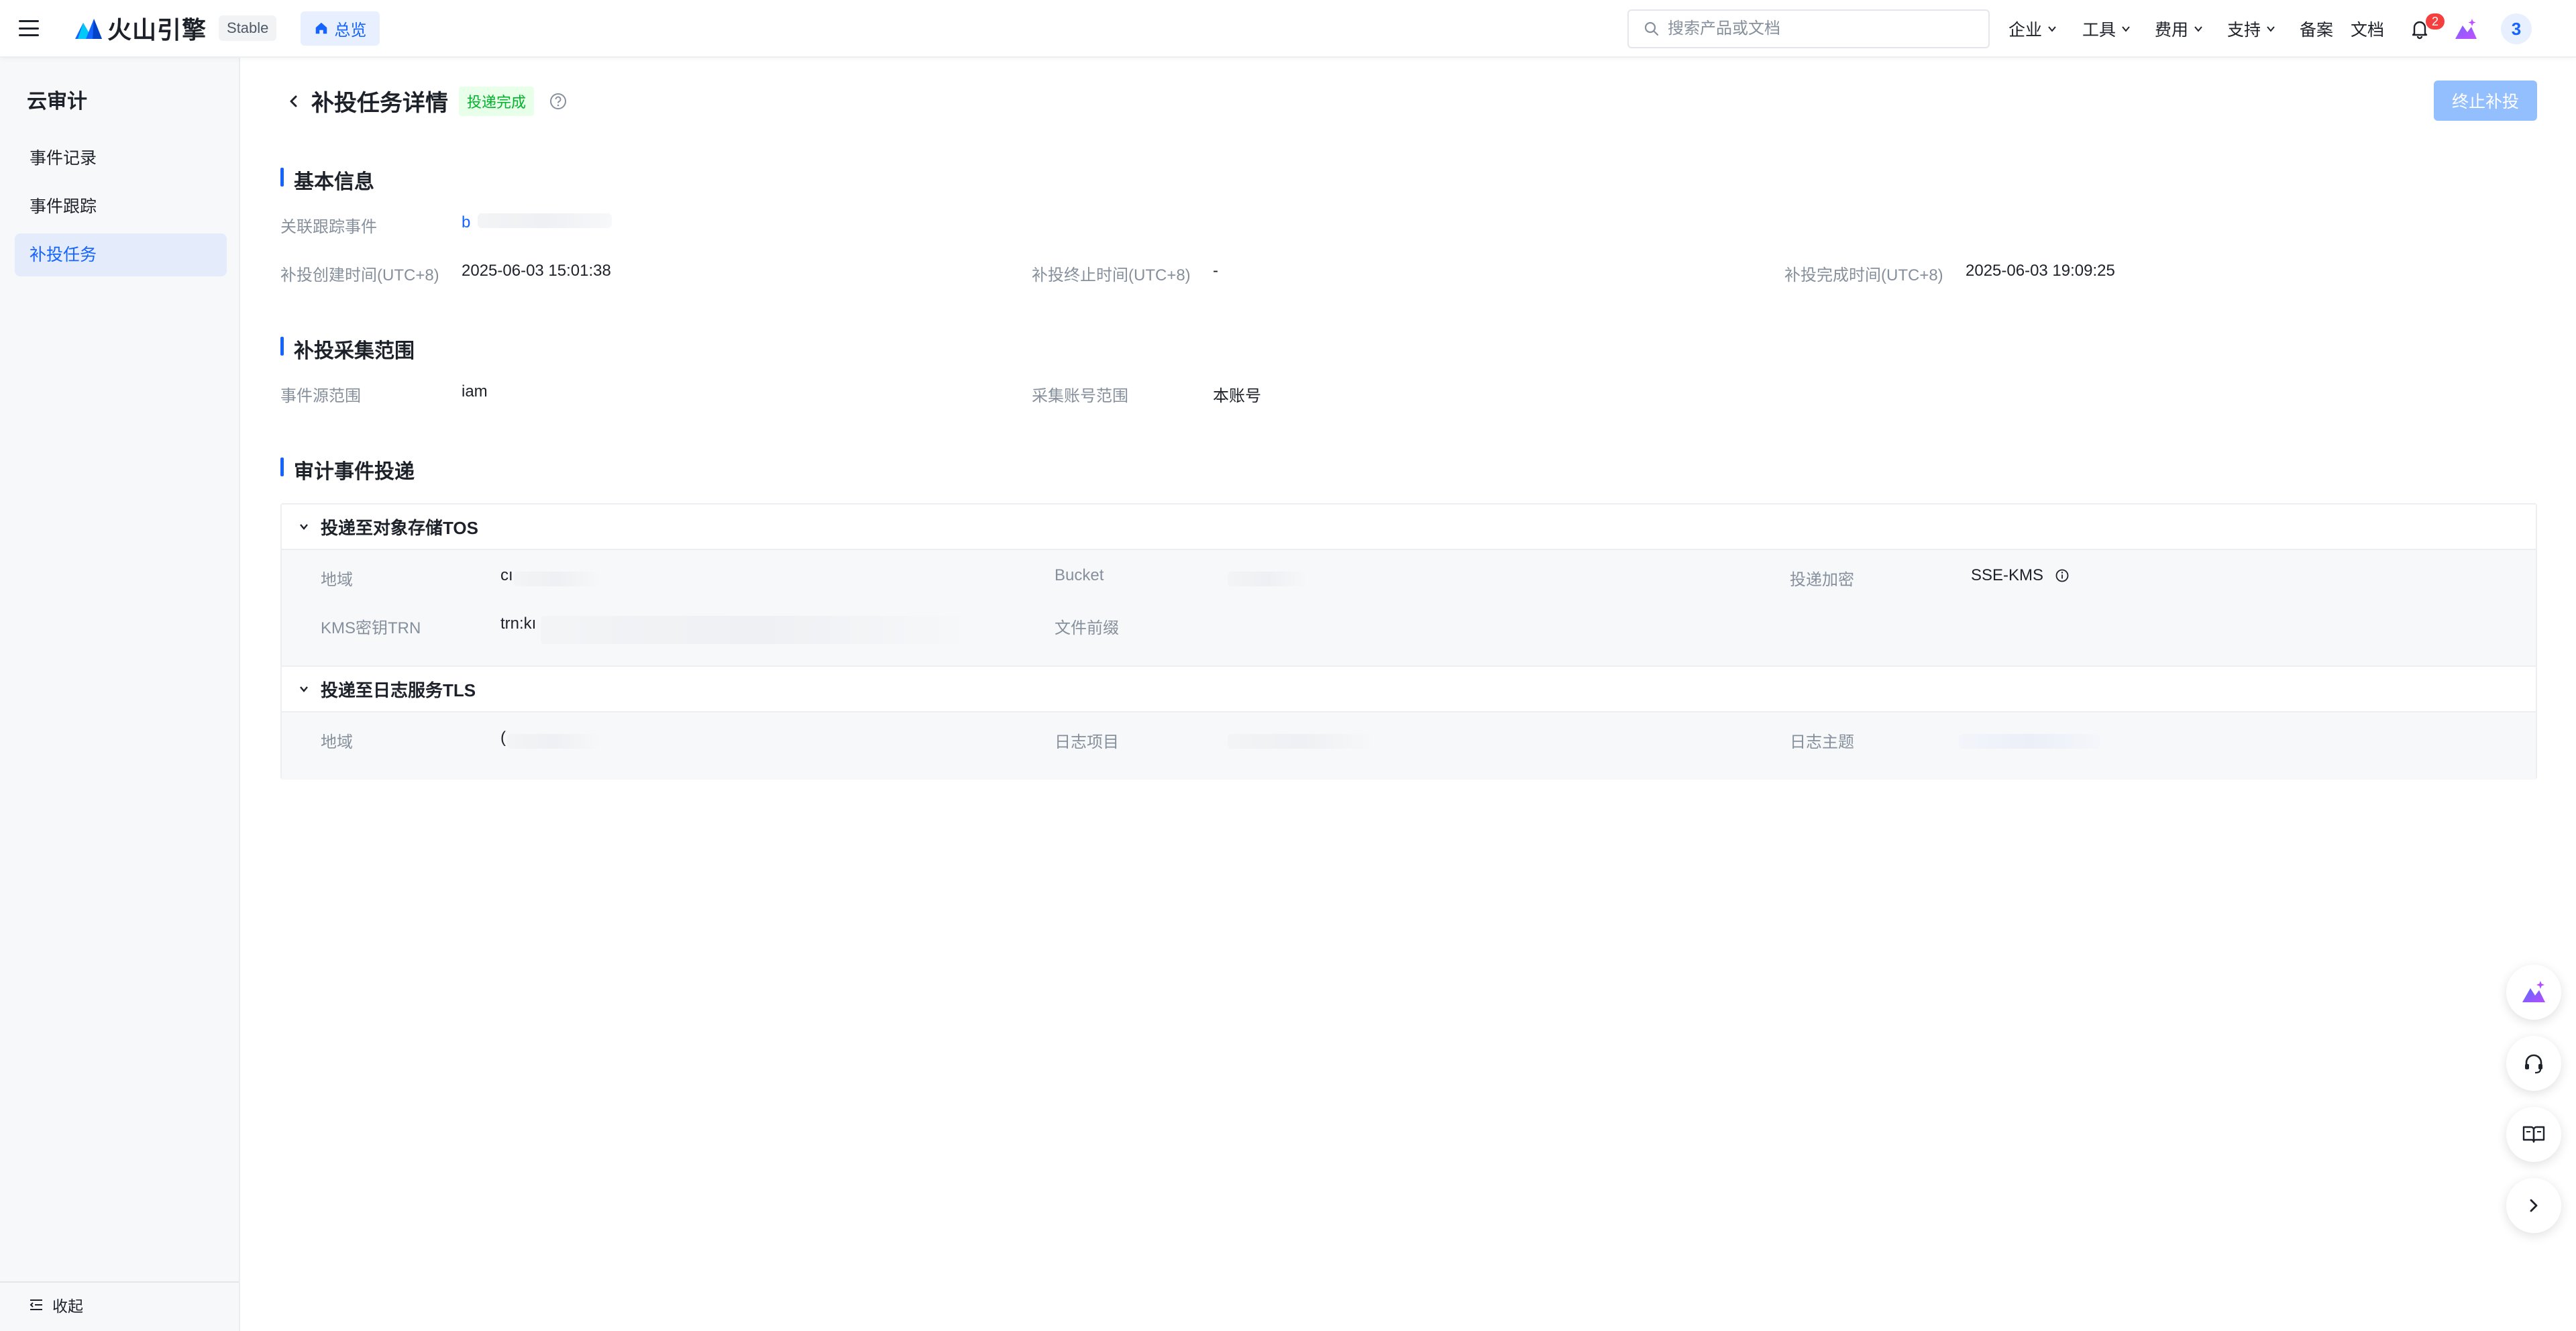 Image resolution: width=2576 pixels, height=1331 pixels. What do you see at coordinates (120, 694) in the screenshot?
I see `sidebar: 云审计 事件记录 事件跟踪 补投任务 收起` at bounding box center [120, 694].